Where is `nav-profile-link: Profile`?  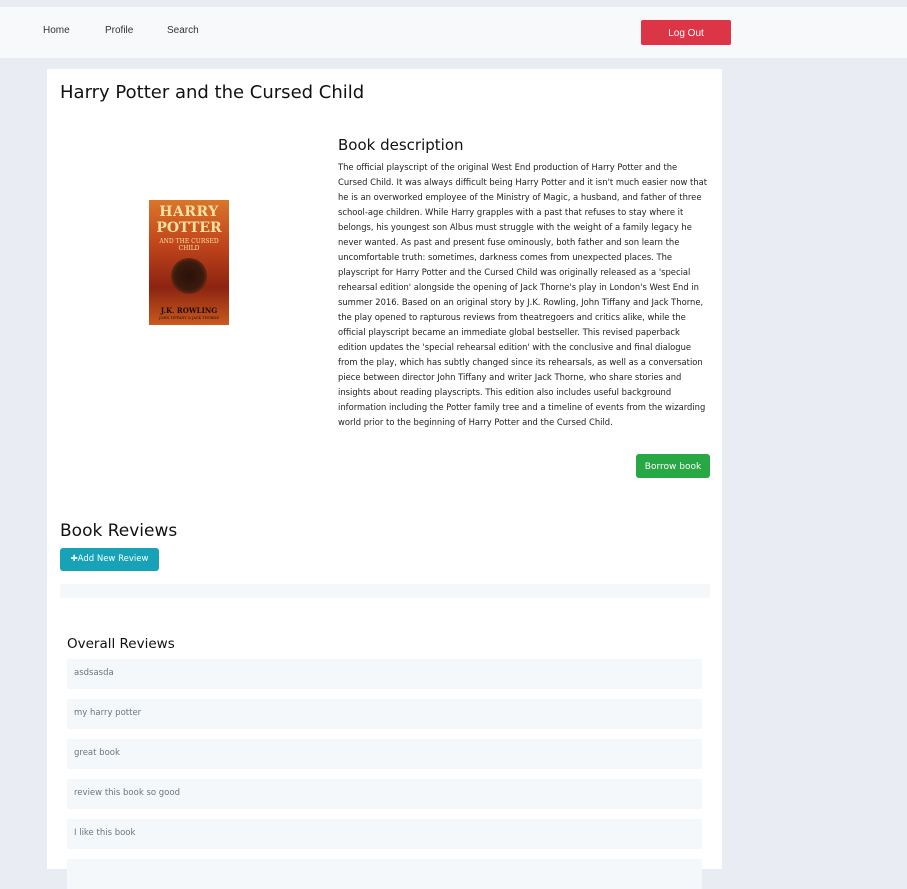 nav-profile-link: Profile is located at coordinates (119, 30).